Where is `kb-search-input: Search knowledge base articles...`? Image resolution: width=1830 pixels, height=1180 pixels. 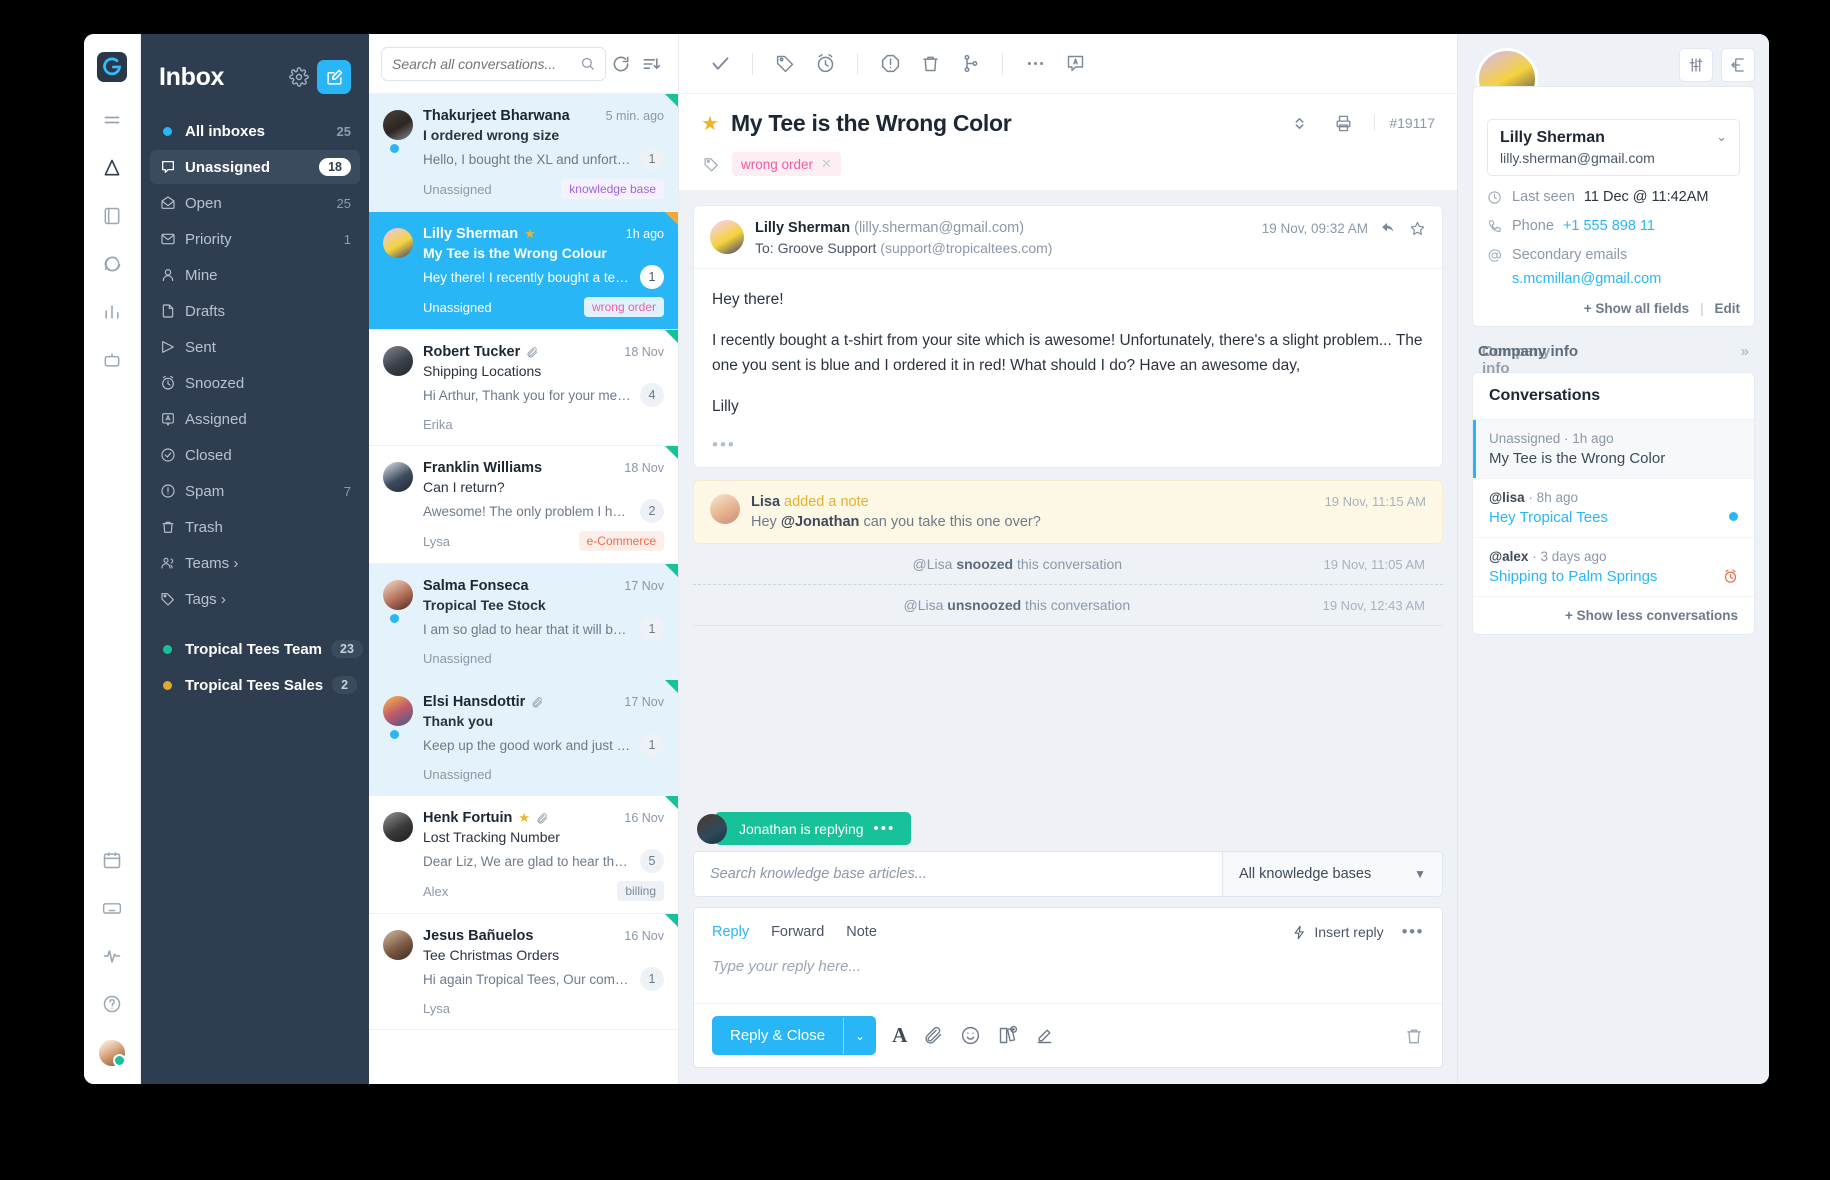
kb-search-input: Search knowledge base articles... is located at coordinates (958, 874).